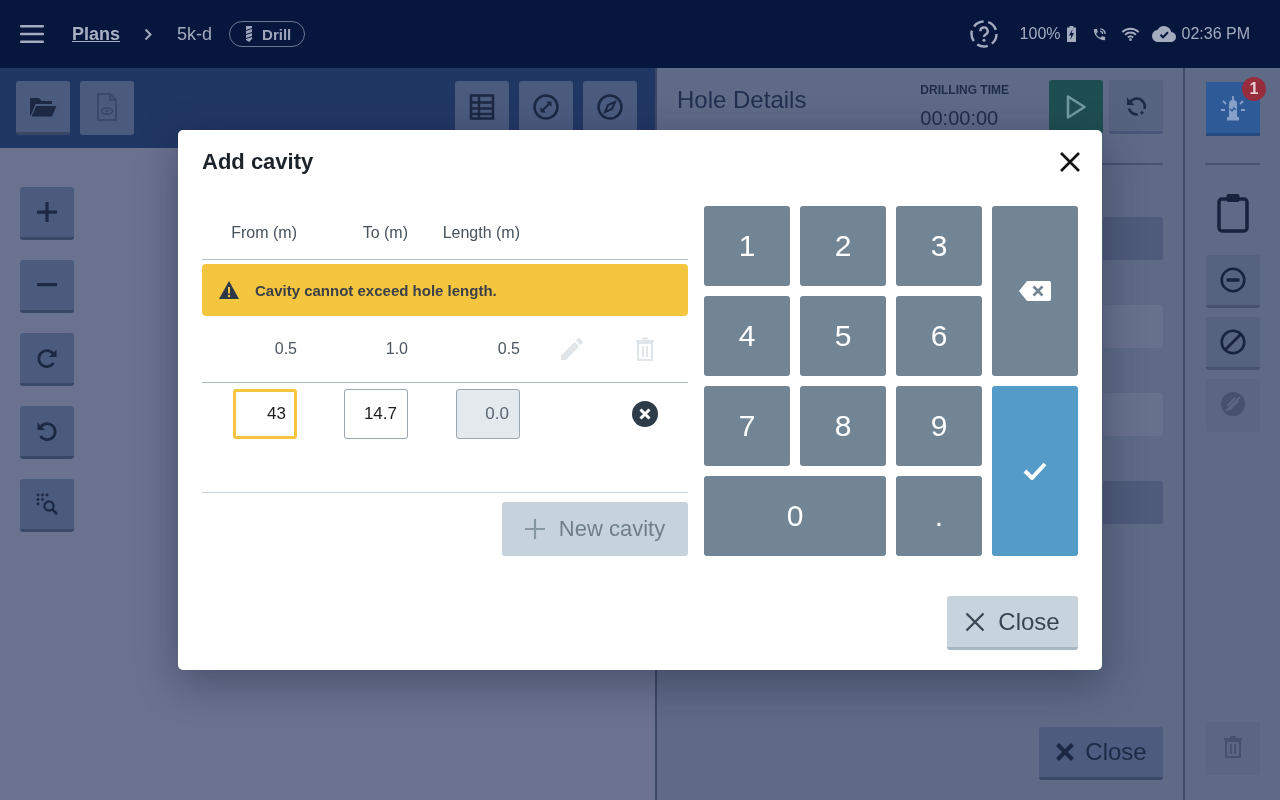 Image resolution: width=1280 pixels, height=800 pixels. What do you see at coordinates (396, 349) in the screenshot?
I see `table-cell-text: 1.0` at bounding box center [396, 349].